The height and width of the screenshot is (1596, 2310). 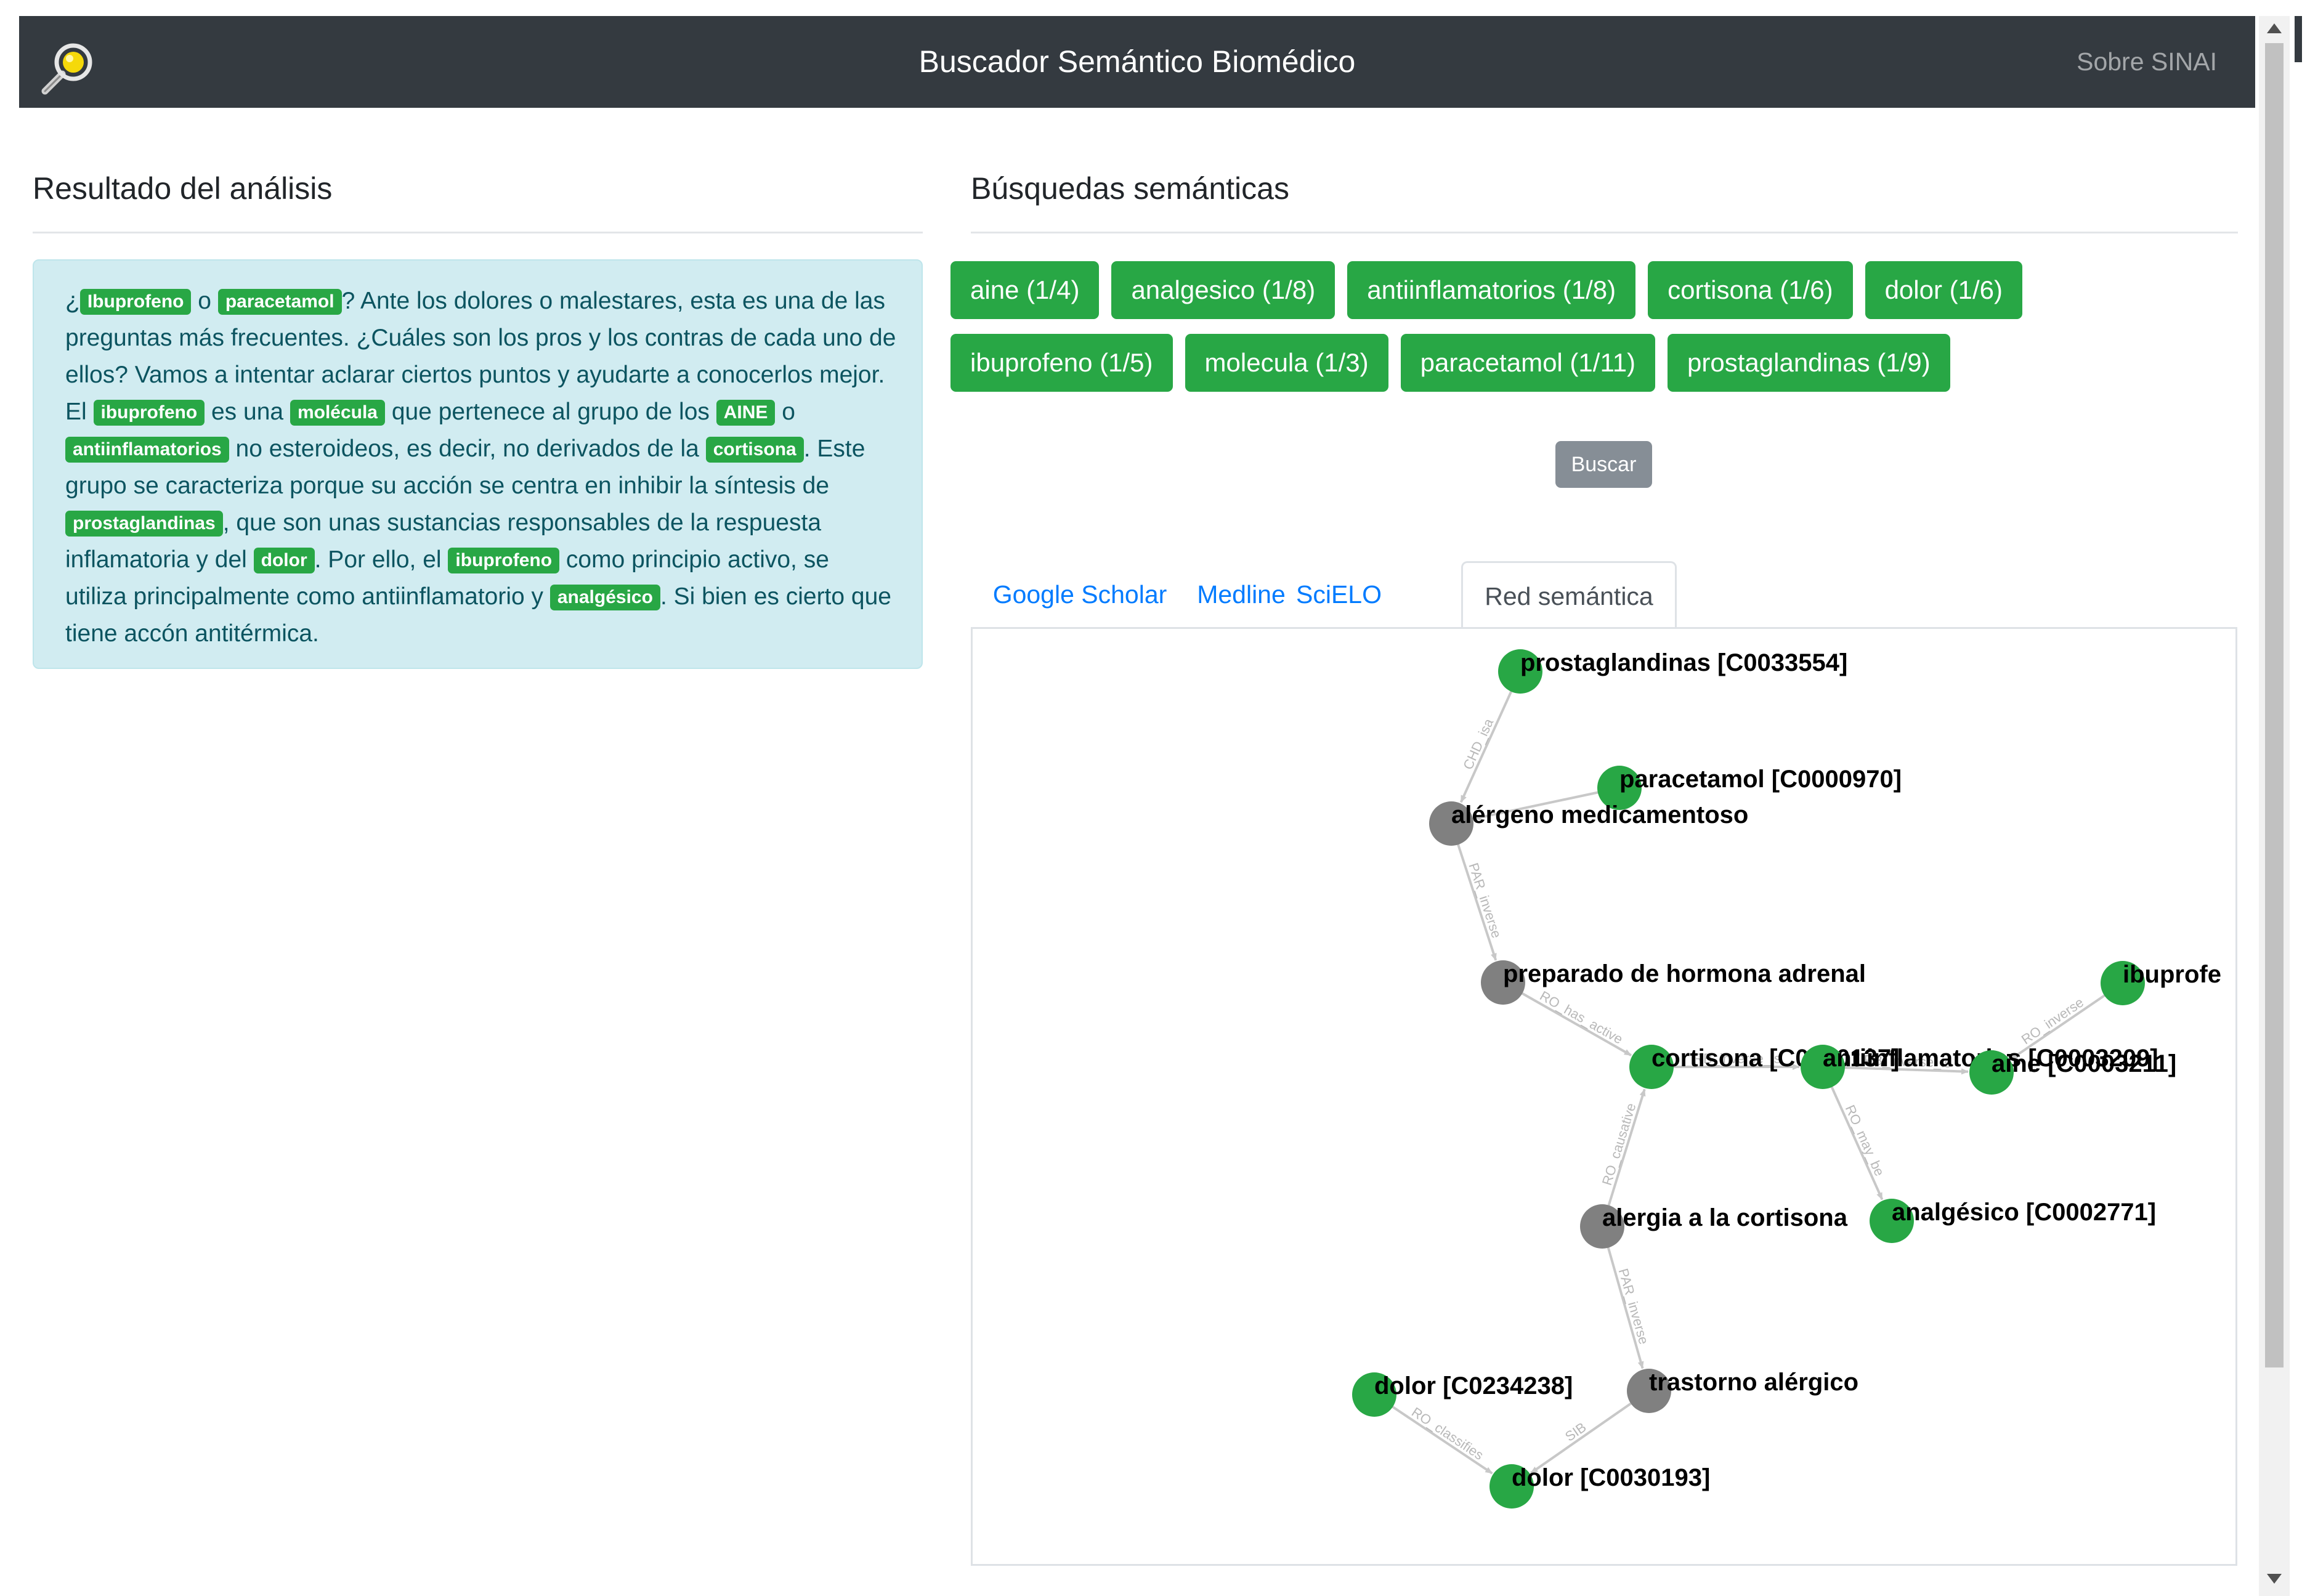 I want to click on window-edge-accent, so click(x=2298, y=39).